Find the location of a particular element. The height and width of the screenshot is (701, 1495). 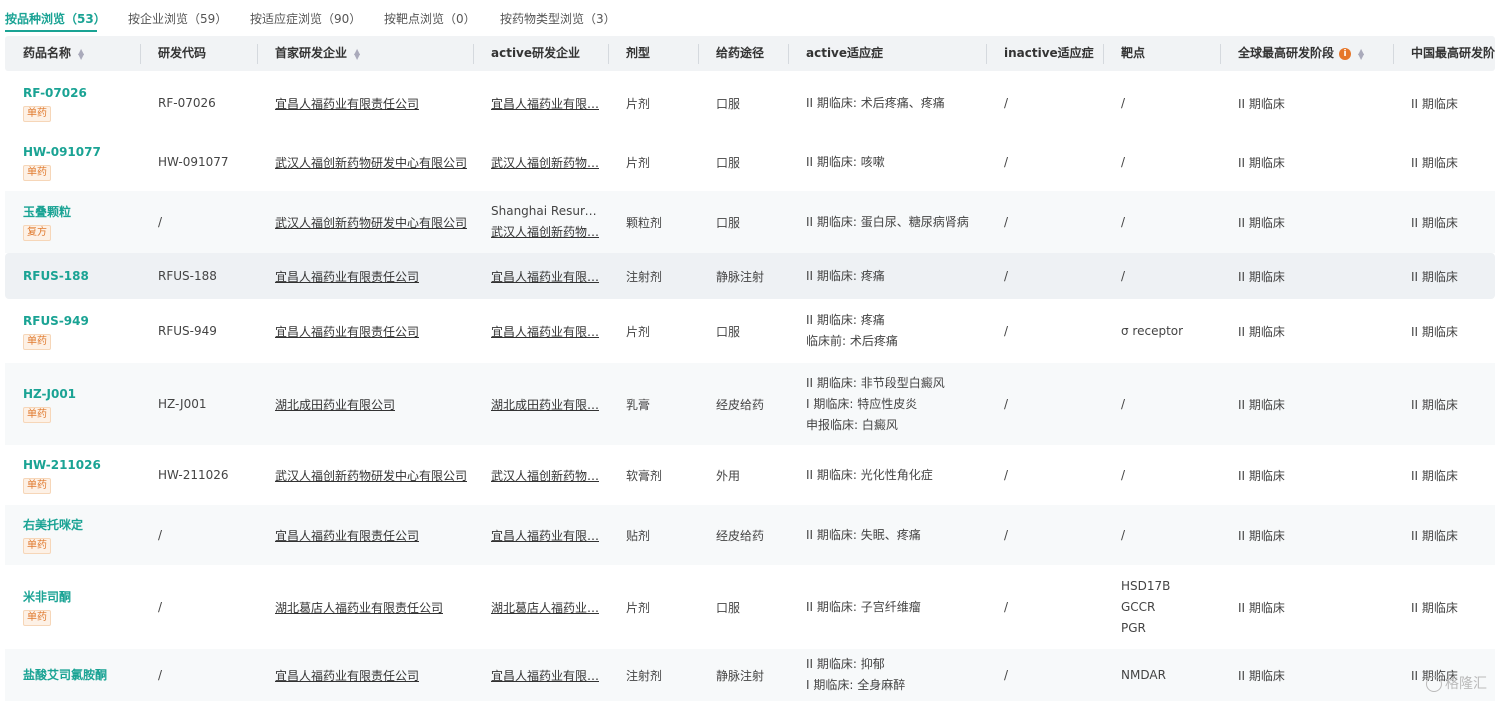

active-indication: II 期临床: 咳嗽 is located at coordinates (845, 161).